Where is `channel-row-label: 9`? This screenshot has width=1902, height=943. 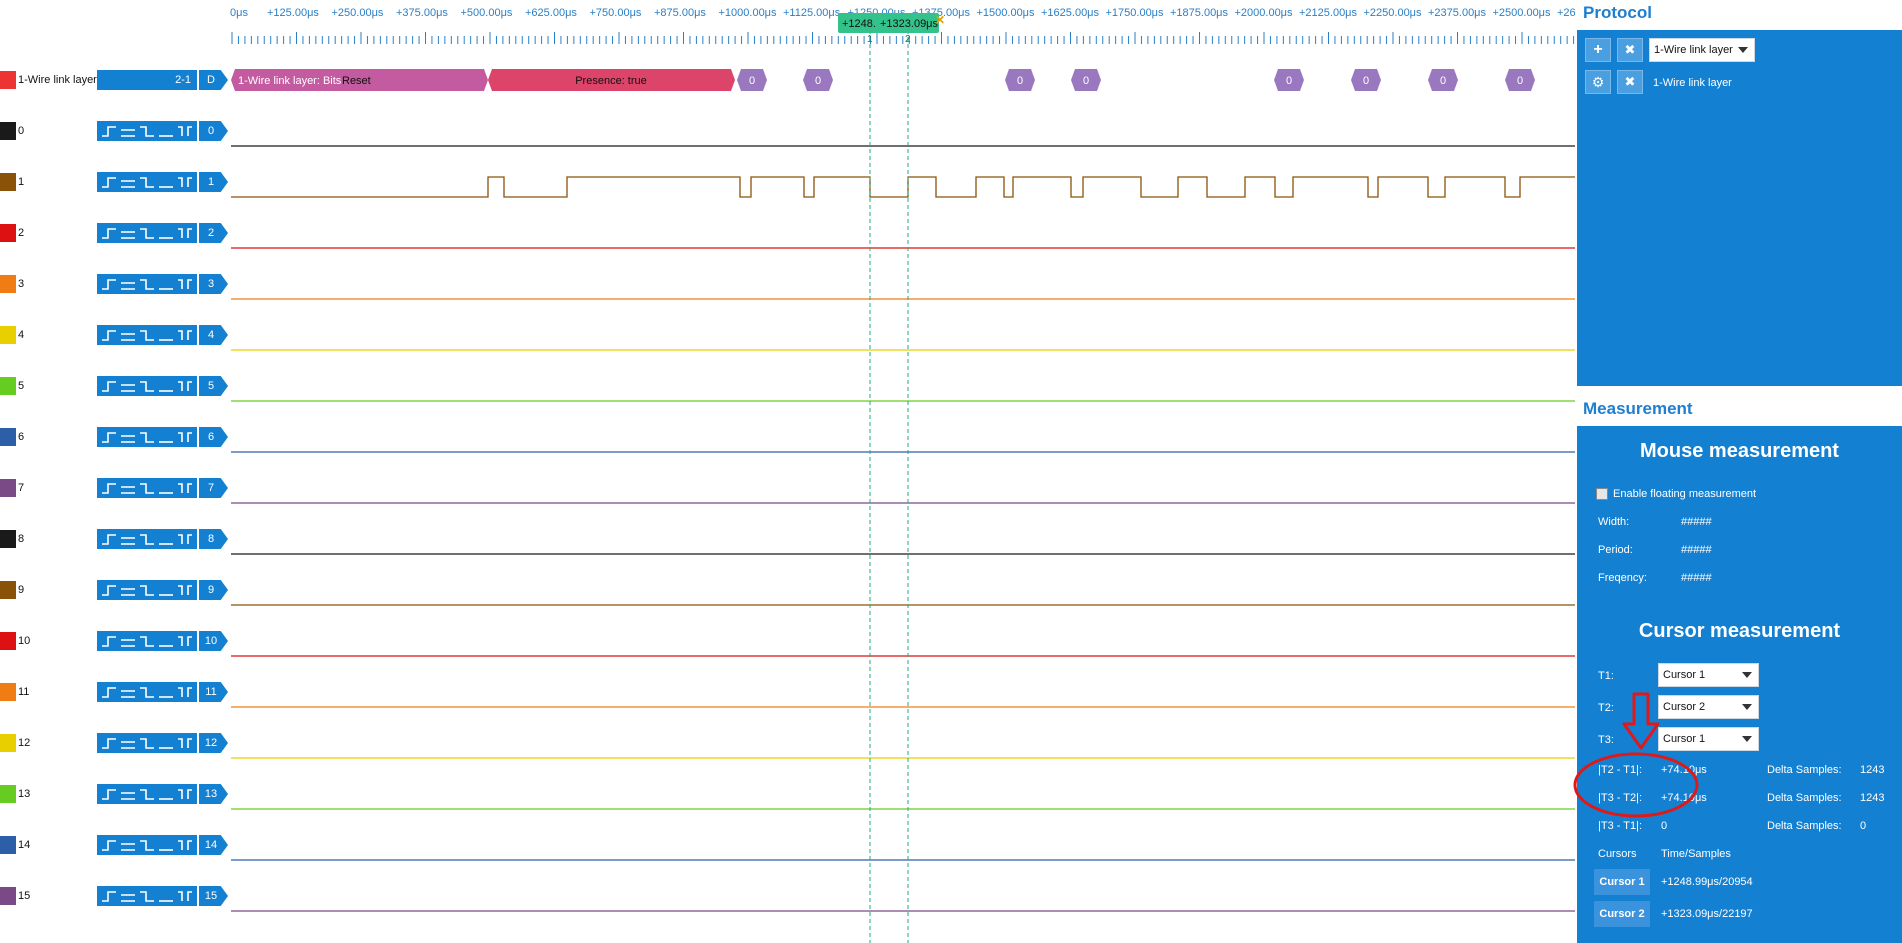 channel-row-label: 9 is located at coordinates (12, 590).